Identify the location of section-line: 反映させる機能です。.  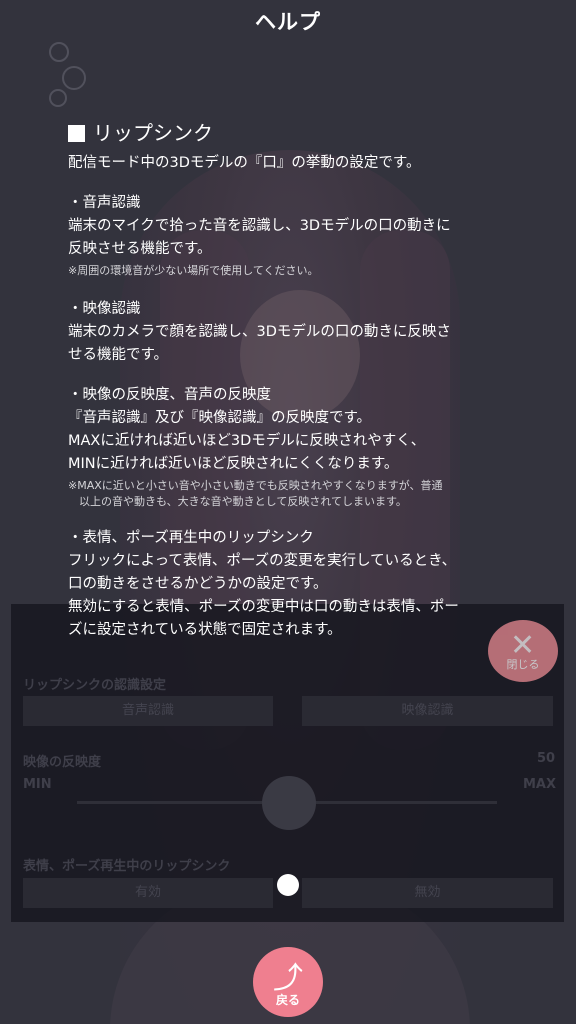
(140, 249).